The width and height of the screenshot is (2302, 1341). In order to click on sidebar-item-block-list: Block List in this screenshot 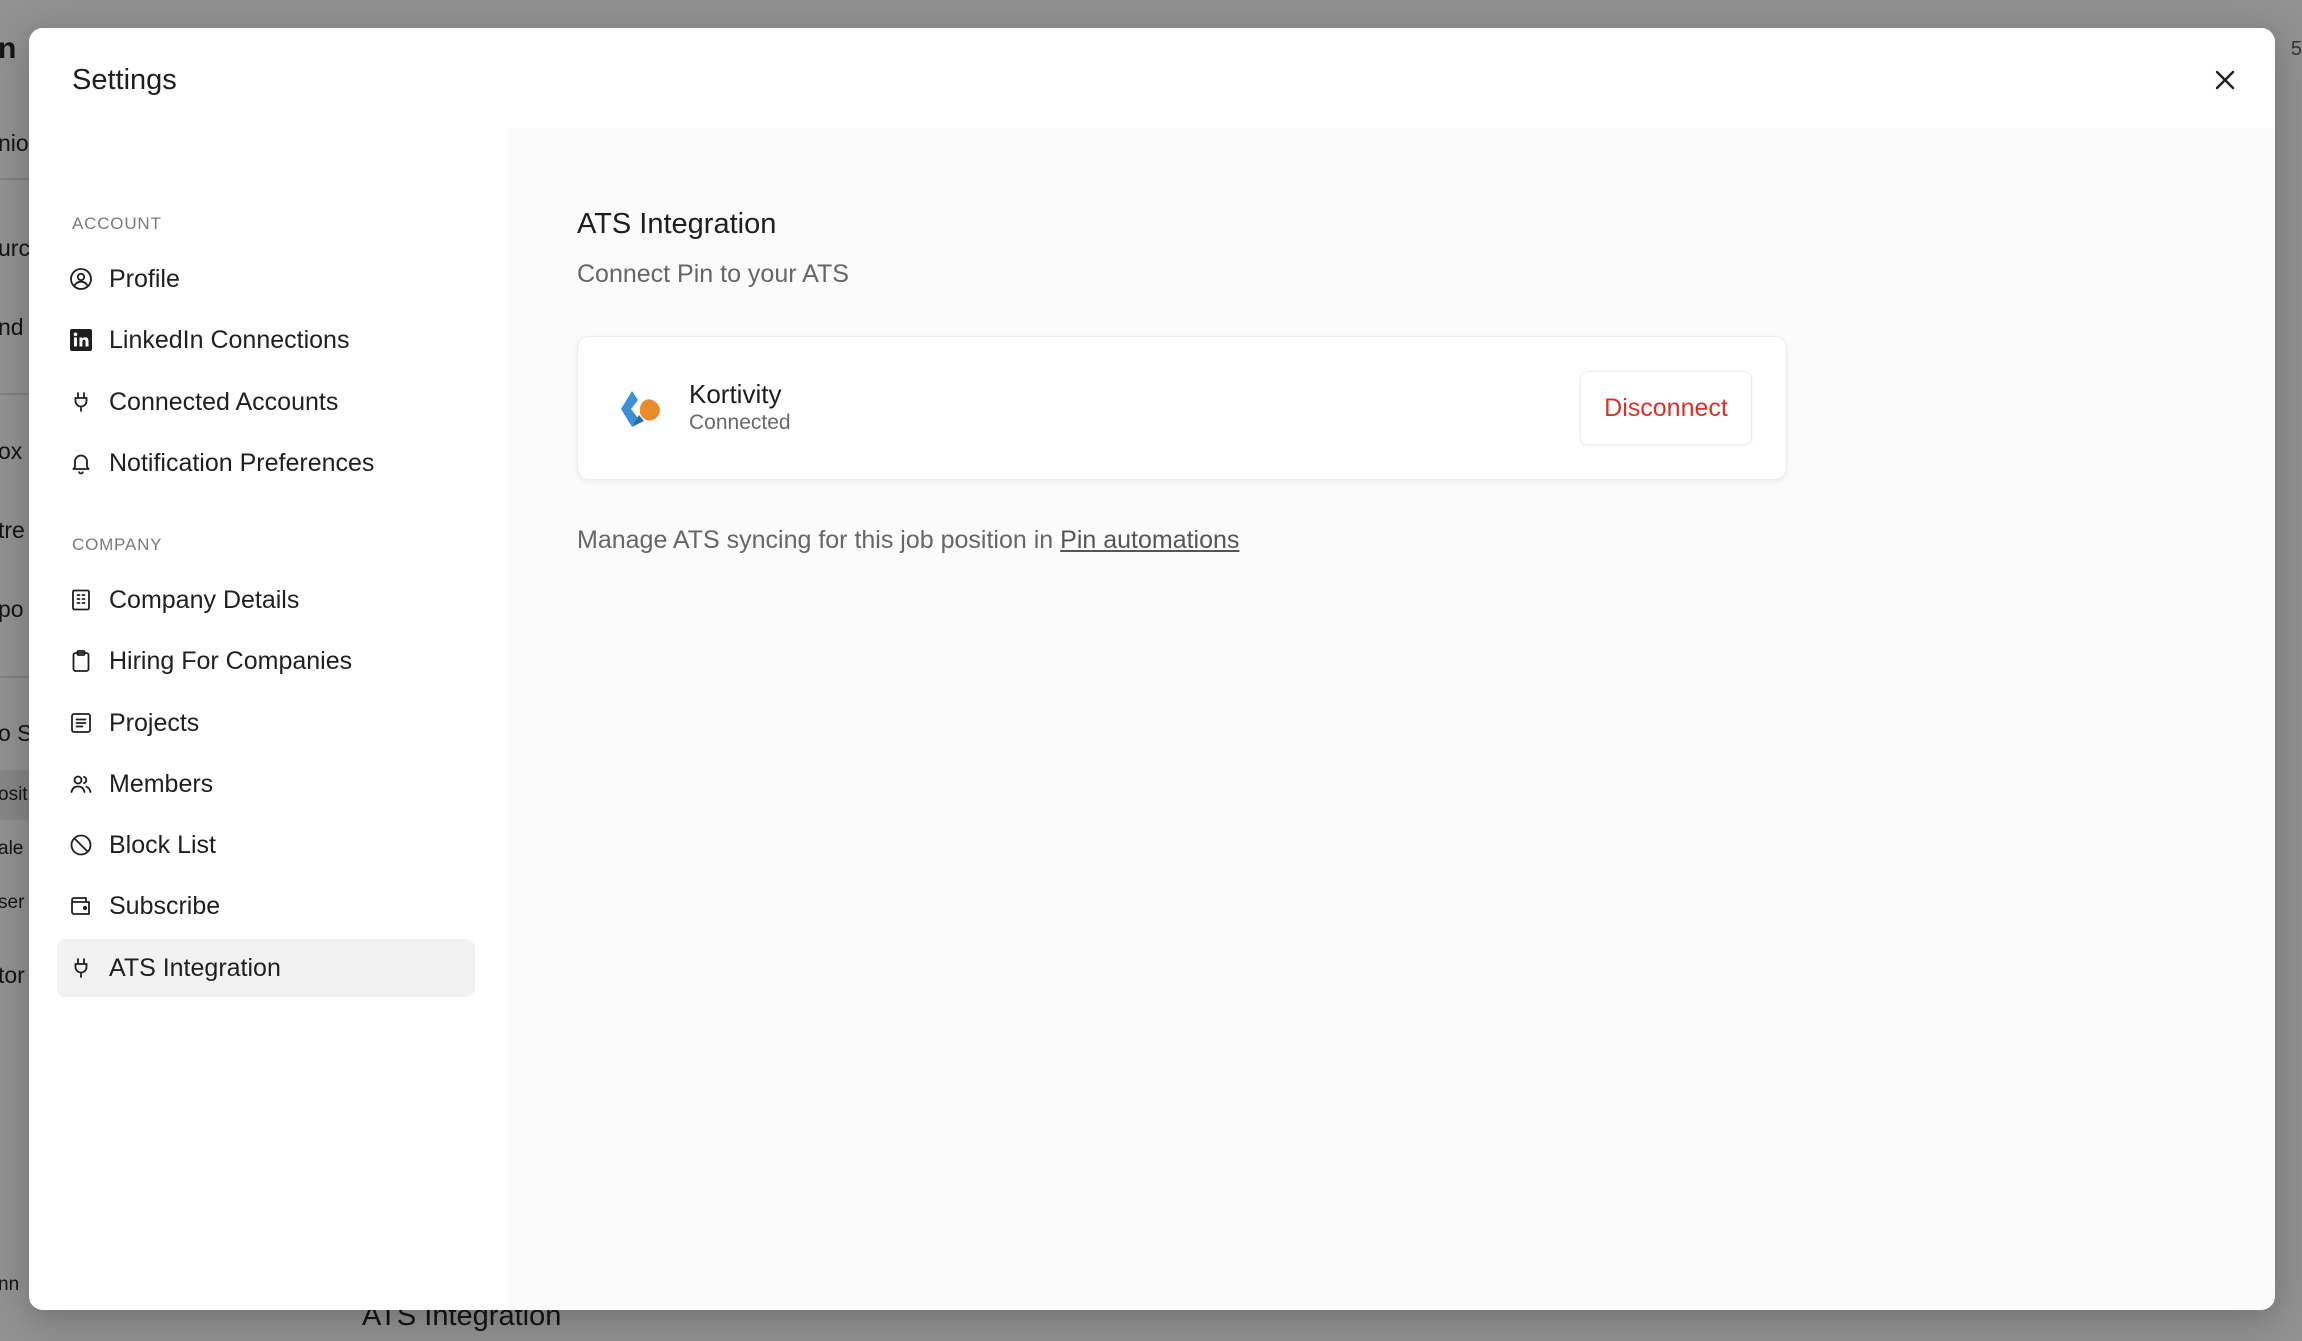, I will do `click(266, 845)`.